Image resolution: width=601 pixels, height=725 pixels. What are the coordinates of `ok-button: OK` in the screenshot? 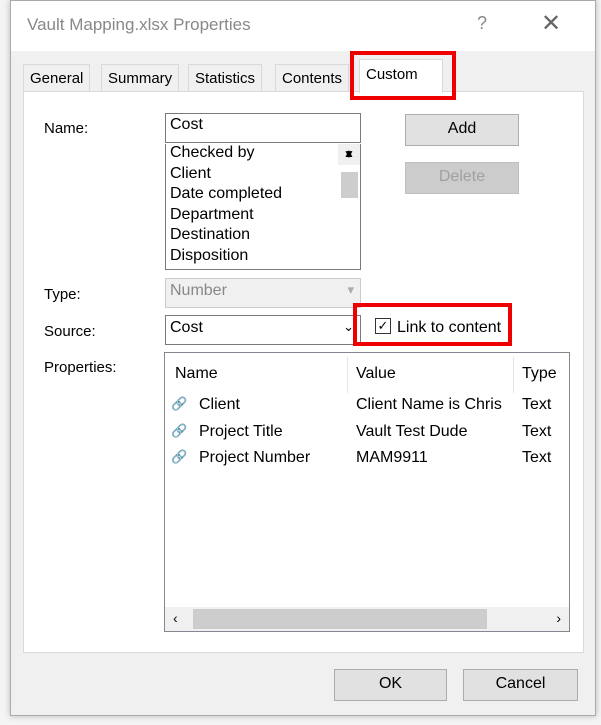 It's located at (390, 685).